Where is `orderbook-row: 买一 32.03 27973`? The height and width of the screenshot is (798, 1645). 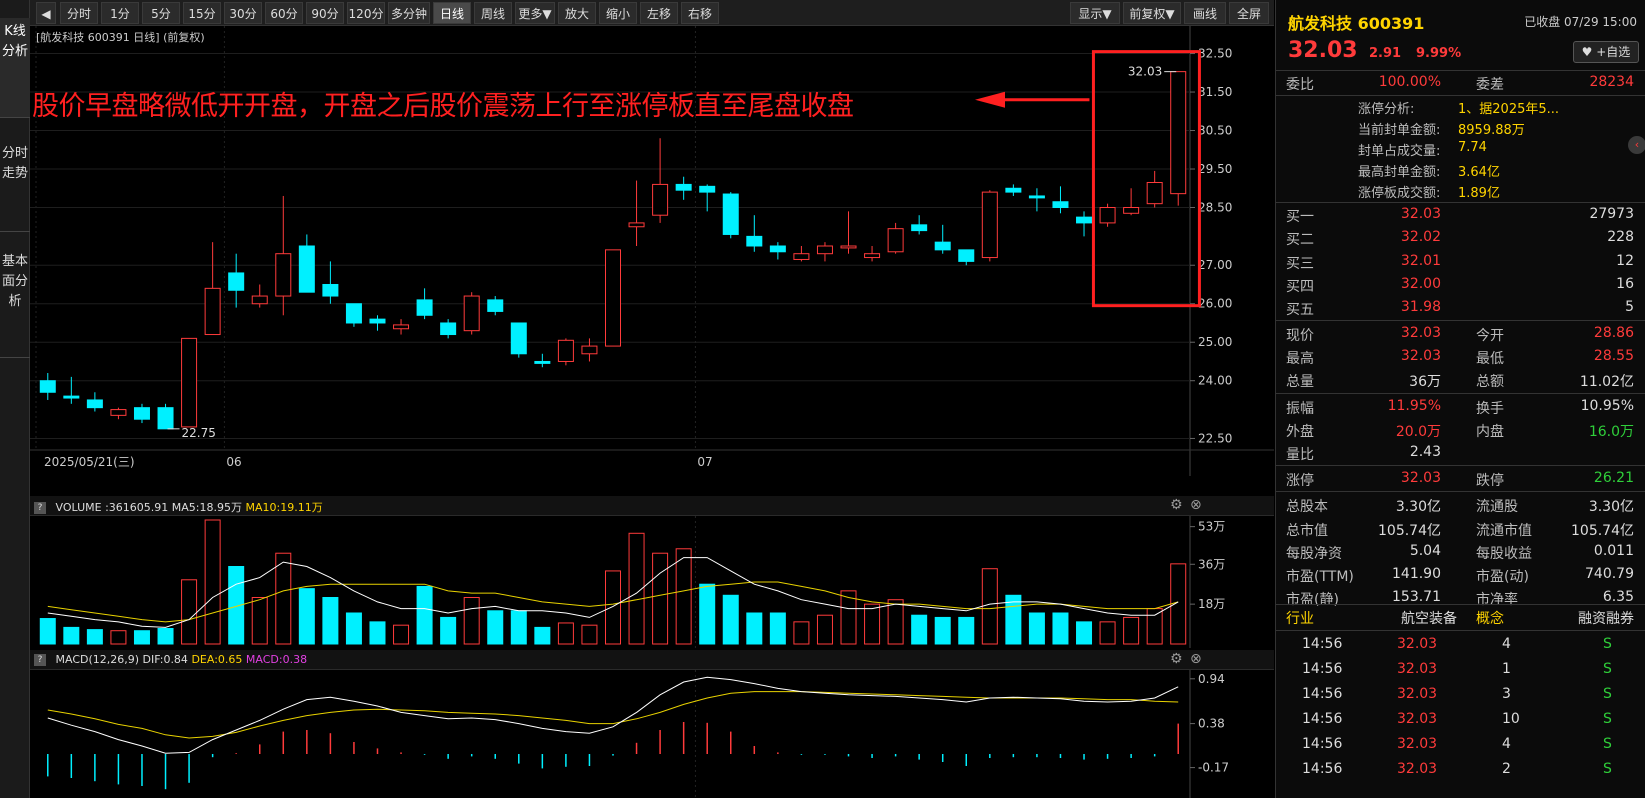 orderbook-row: 买一 32.03 27973 is located at coordinates (1460, 214).